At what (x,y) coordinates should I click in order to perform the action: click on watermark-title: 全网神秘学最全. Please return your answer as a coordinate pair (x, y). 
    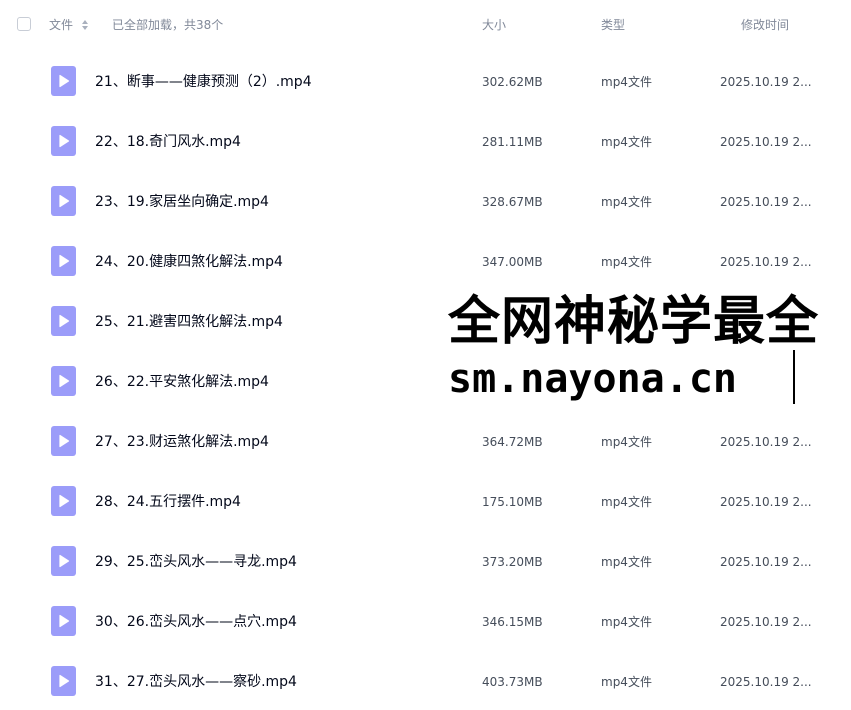
    Looking at the image, I should click on (634, 322).